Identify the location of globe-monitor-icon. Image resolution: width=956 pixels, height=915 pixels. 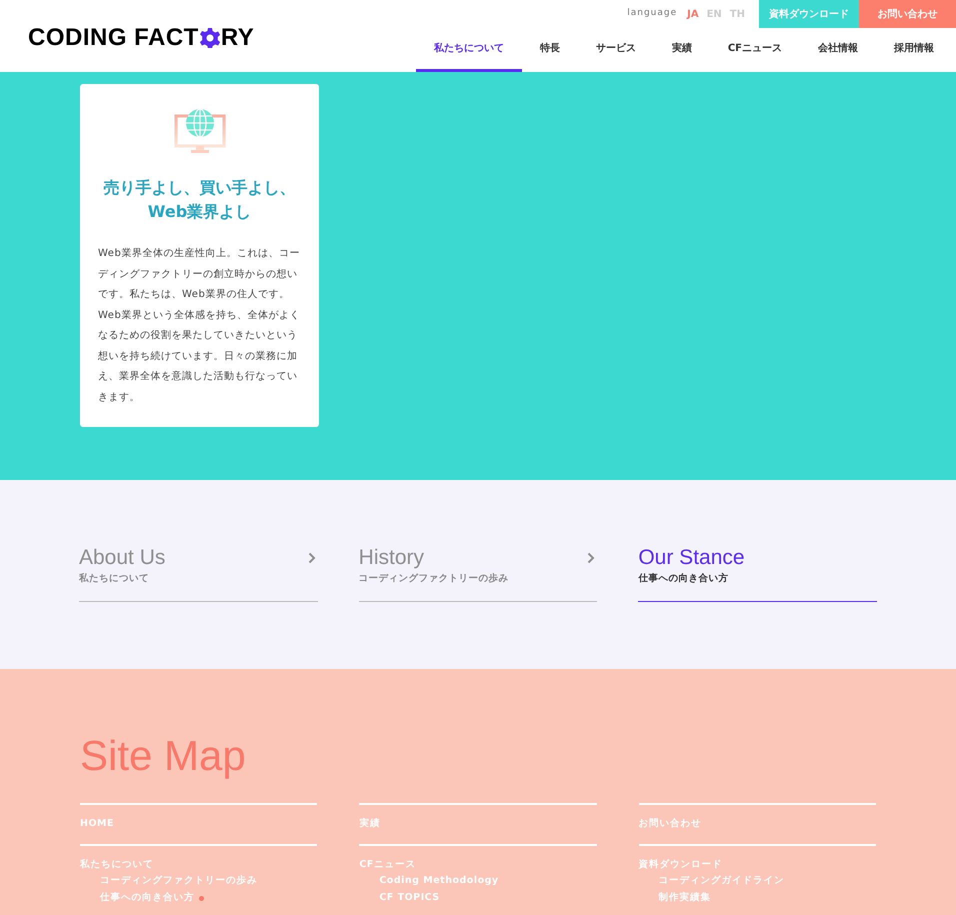
(200, 131).